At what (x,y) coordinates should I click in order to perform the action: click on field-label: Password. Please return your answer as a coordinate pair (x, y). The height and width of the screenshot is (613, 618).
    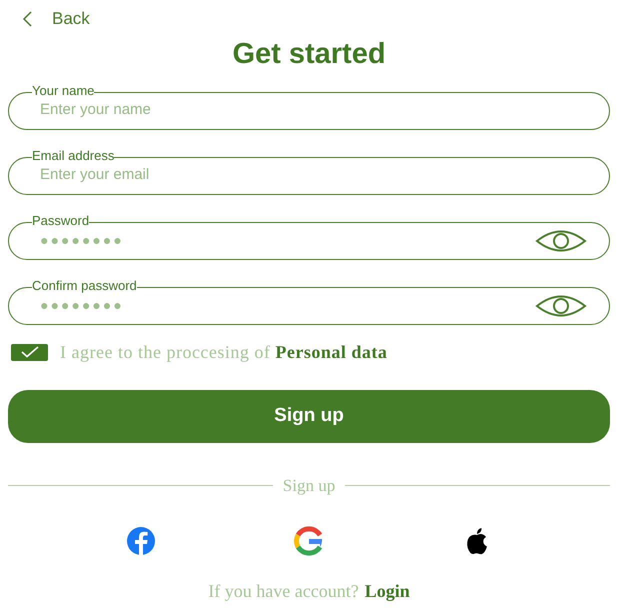
    Looking at the image, I should click on (61, 220).